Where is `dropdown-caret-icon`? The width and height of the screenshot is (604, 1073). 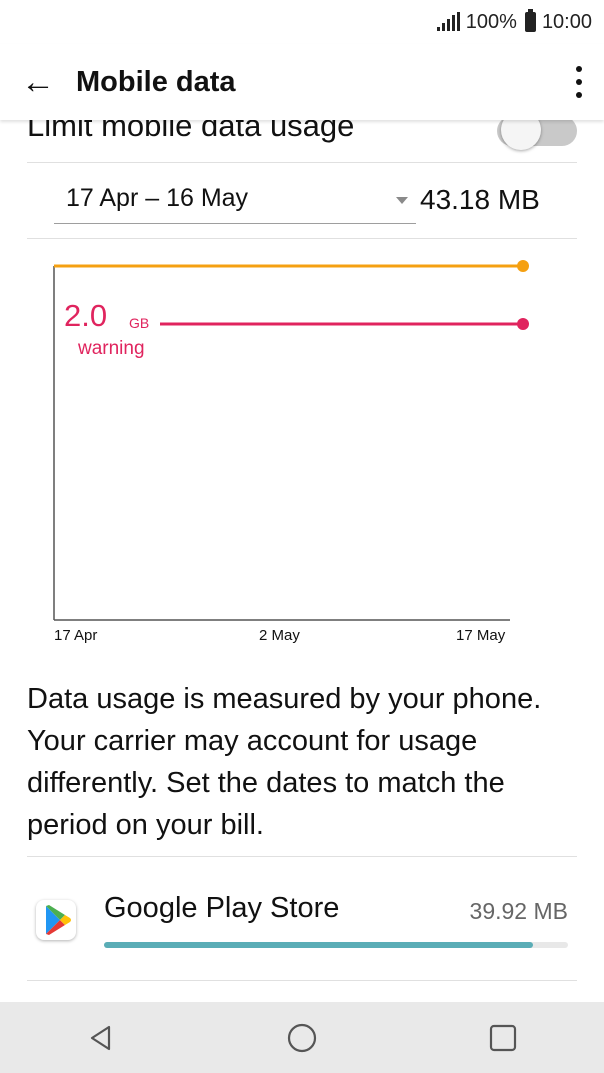 dropdown-caret-icon is located at coordinates (402, 200).